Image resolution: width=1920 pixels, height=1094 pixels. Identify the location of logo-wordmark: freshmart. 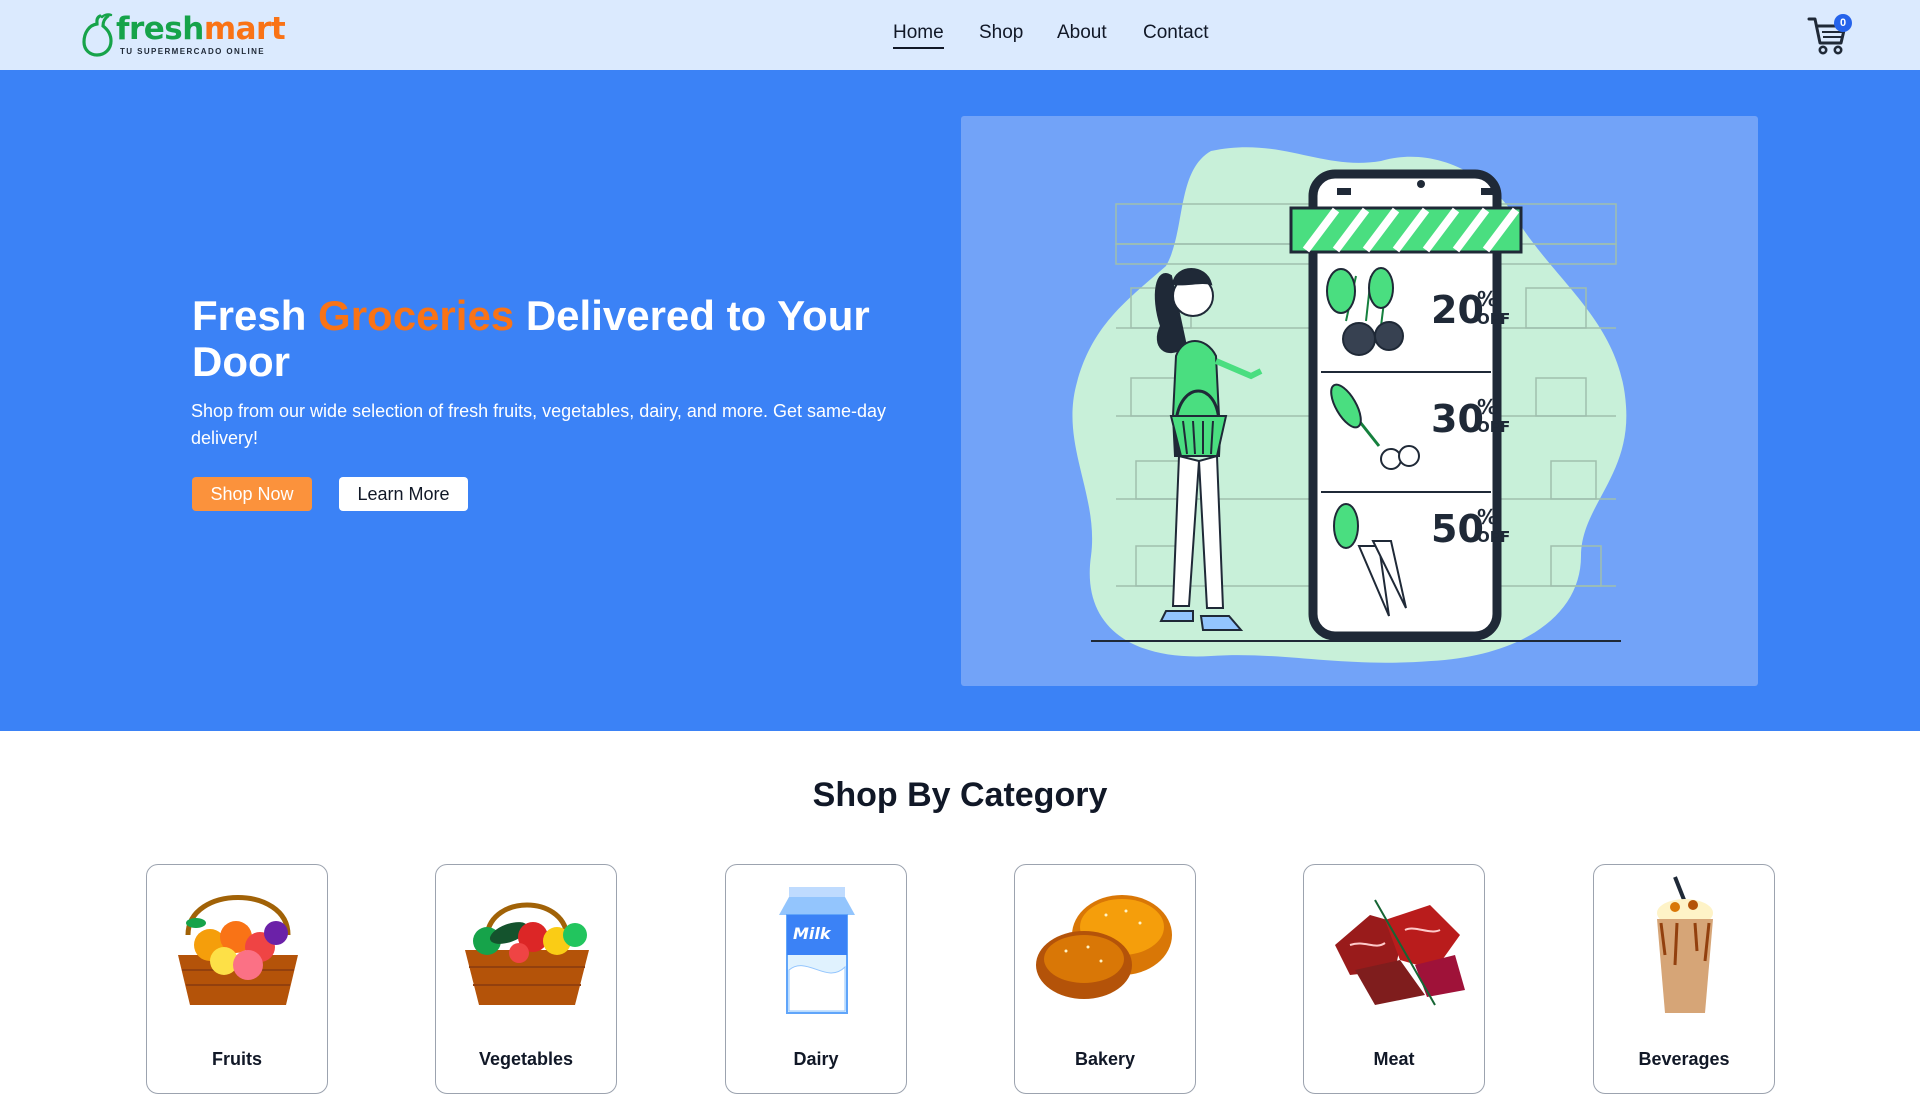
(201, 29).